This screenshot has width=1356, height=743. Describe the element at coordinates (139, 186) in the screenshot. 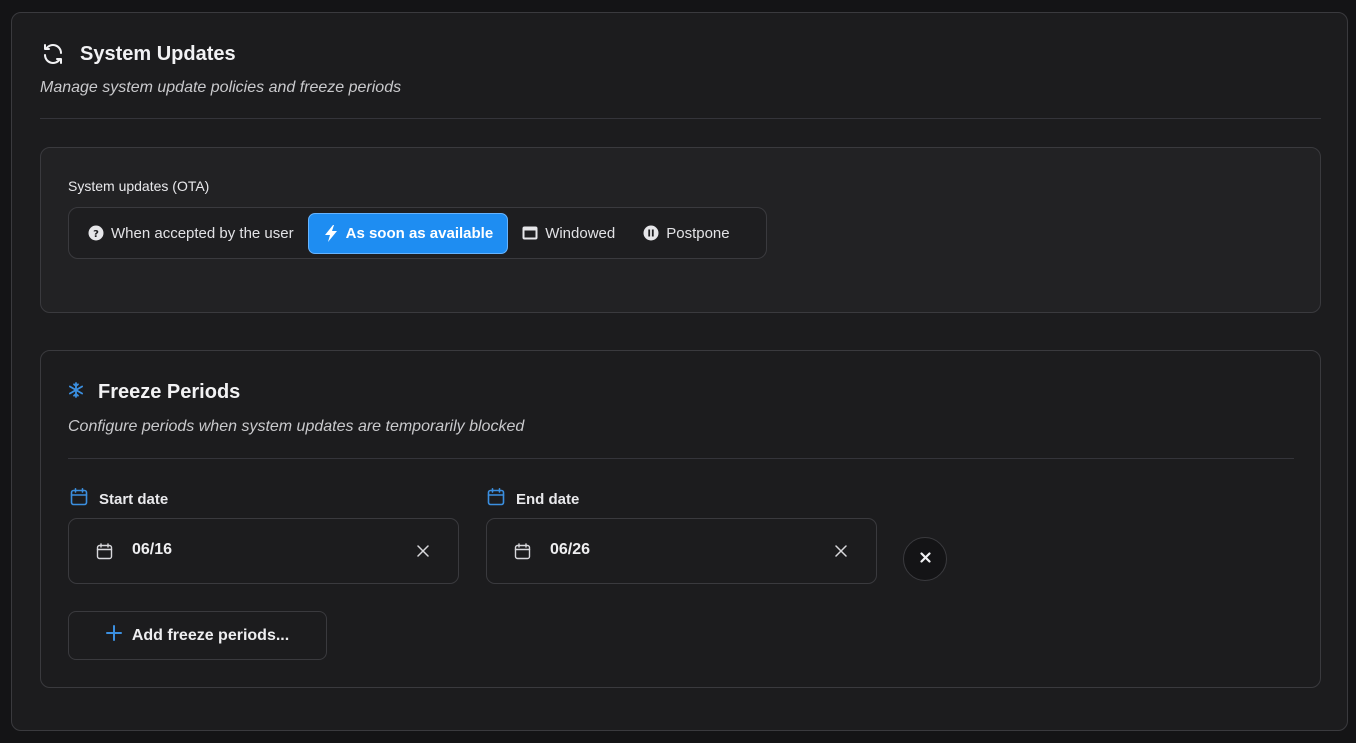

I see `ota-label: System updates (OTA)` at that location.